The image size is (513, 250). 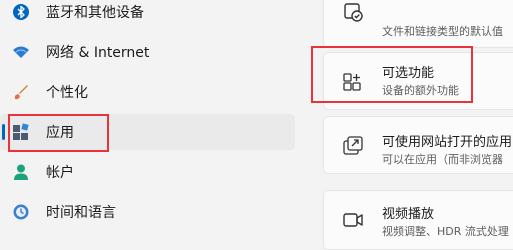 What do you see at coordinates (445, 231) in the screenshot?
I see `card-subtitle: 视频调整、HDR 流式处理` at bounding box center [445, 231].